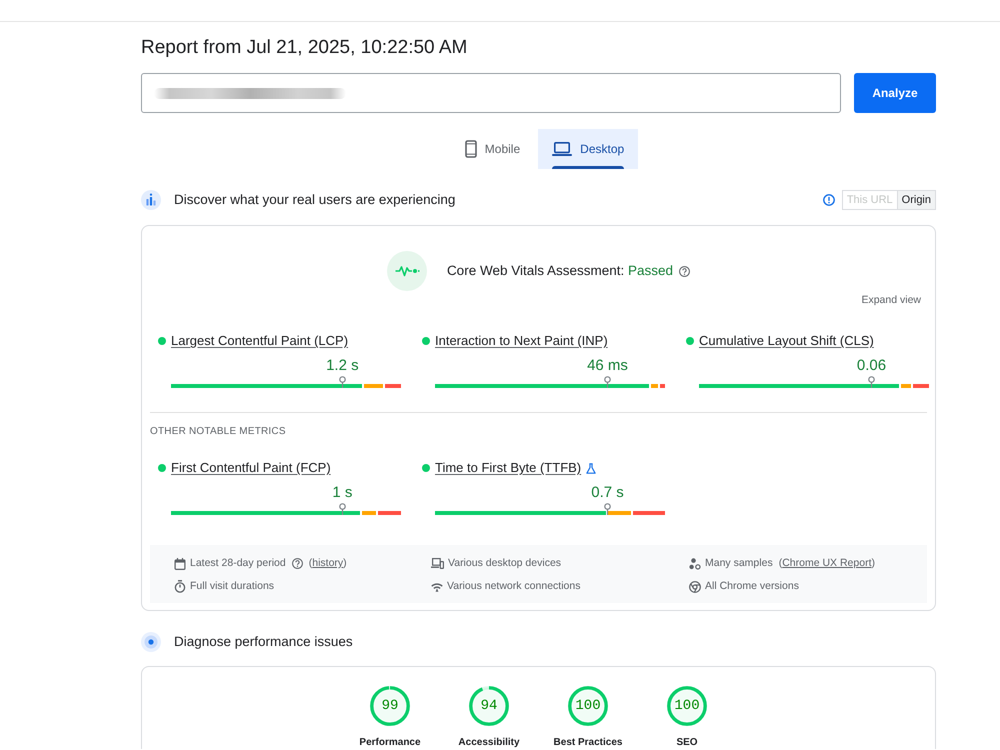  What do you see at coordinates (218, 432) in the screenshot?
I see `subsection-heading: OTHER NOTABLE METRICS` at bounding box center [218, 432].